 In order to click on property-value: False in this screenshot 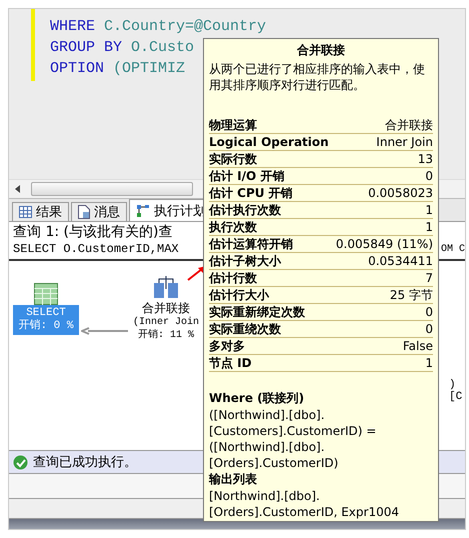, I will do `click(417, 346)`.